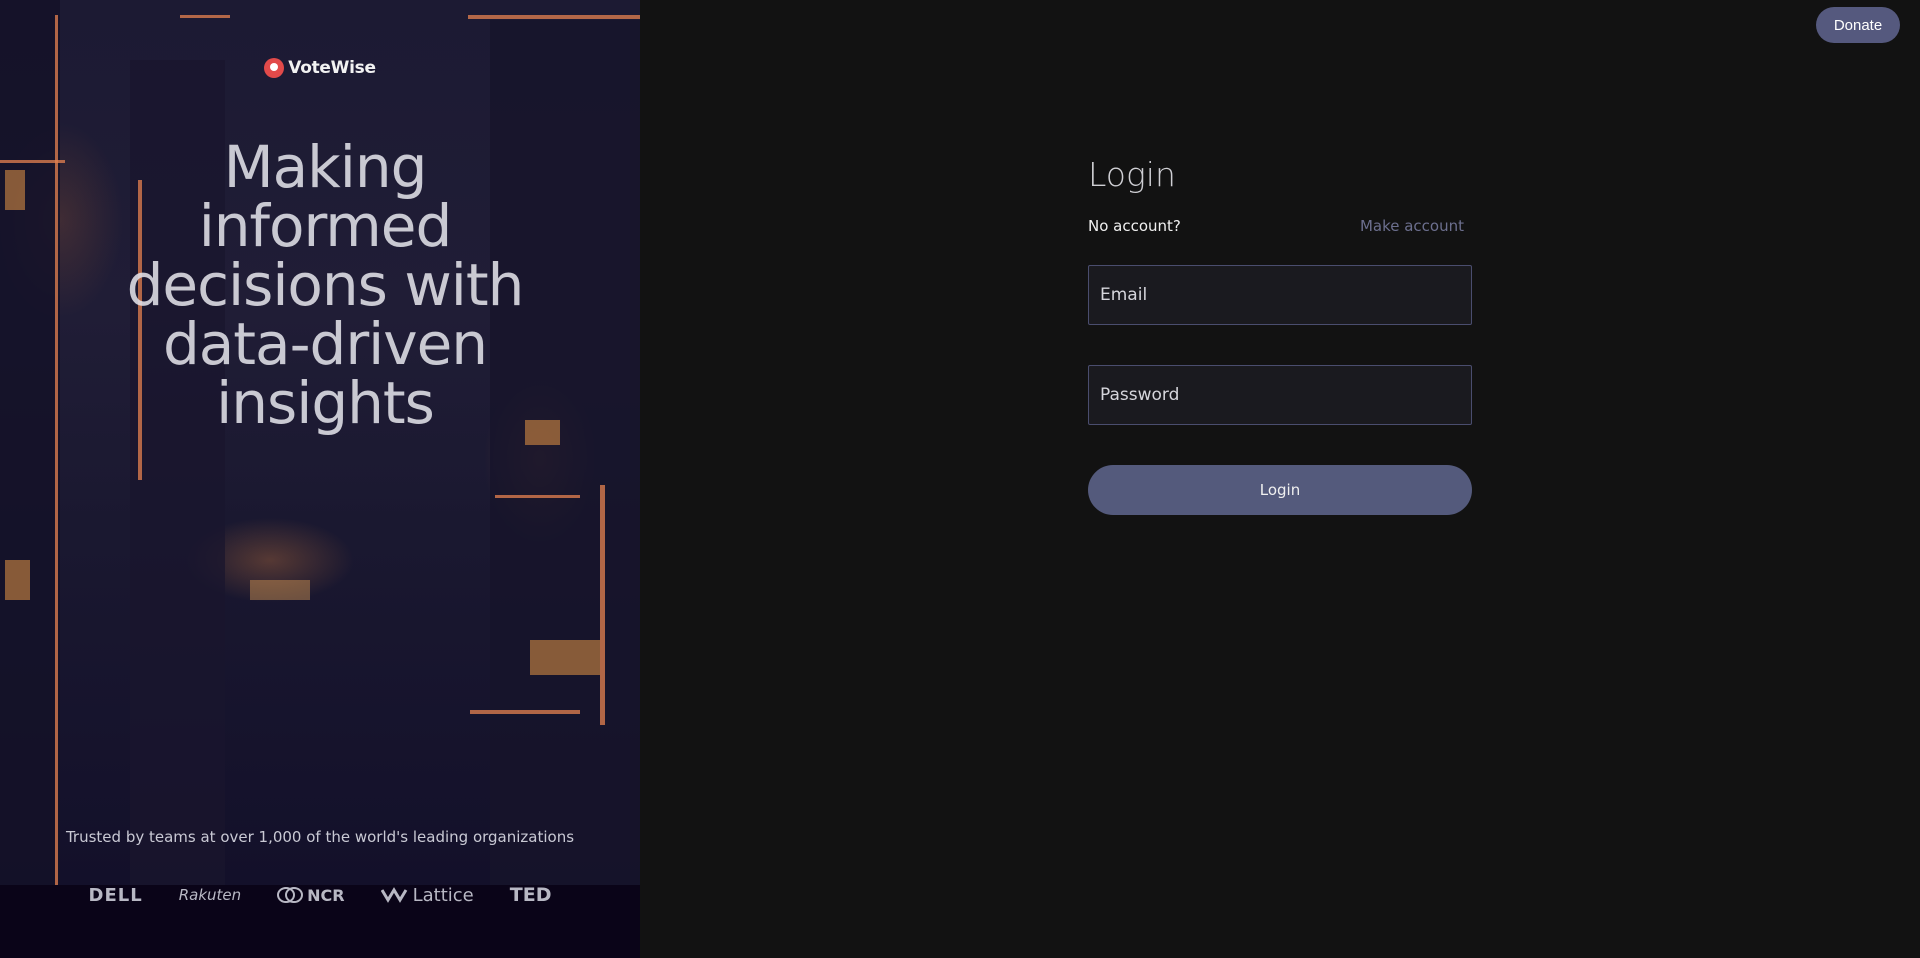  What do you see at coordinates (115, 895) in the screenshot?
I see `dell-logo: DELL` at bounding box center [115, 895].